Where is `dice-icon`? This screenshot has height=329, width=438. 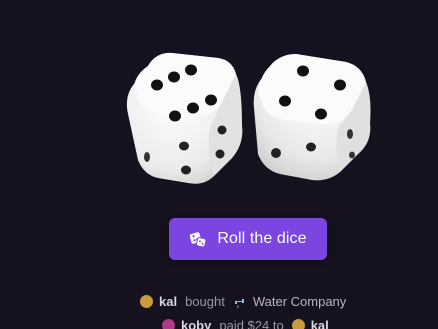 dice-icon is located at coordinates (198, 239).